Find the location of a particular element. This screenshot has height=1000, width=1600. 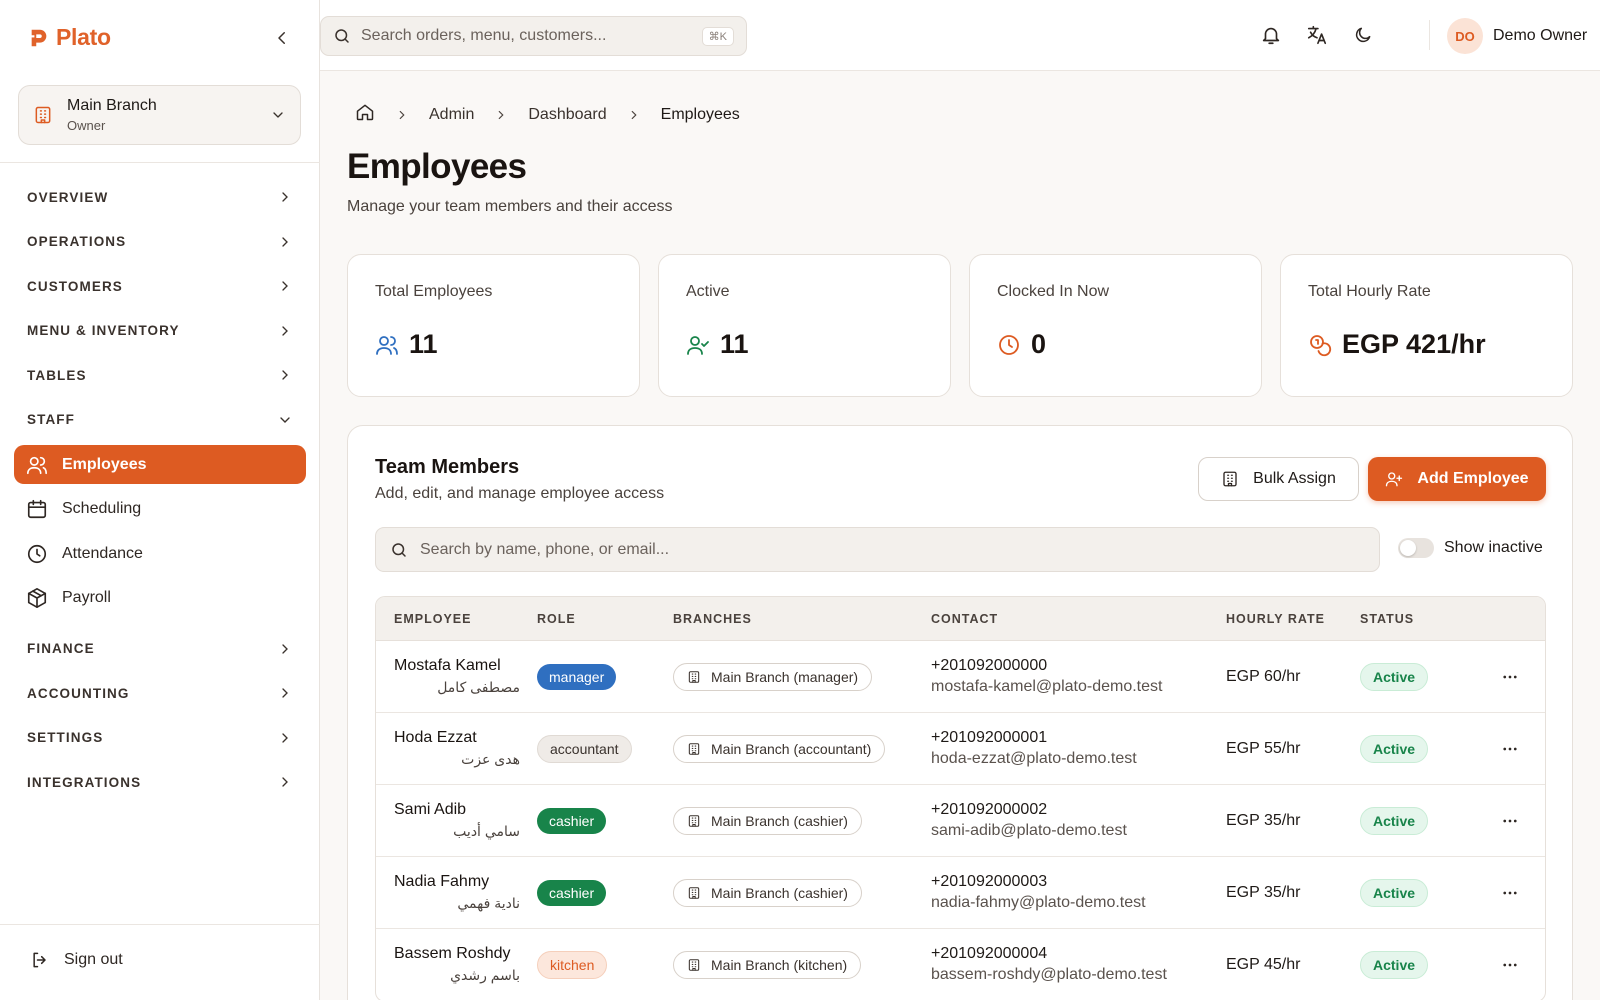

nav-section-customers: CUSTOMERS is located at coordinates (160, 286).